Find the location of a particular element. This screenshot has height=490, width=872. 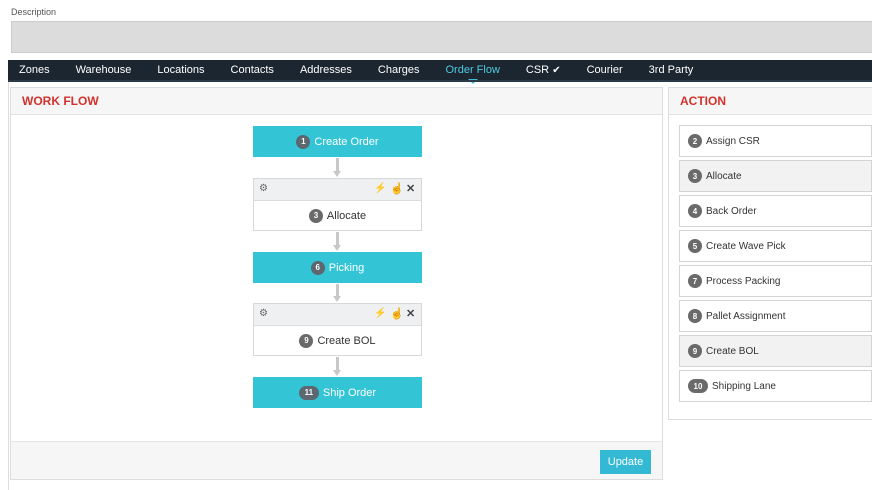

action-item-shipping-lane: 10 Shipping Lane is located at coordinates (775, 386).